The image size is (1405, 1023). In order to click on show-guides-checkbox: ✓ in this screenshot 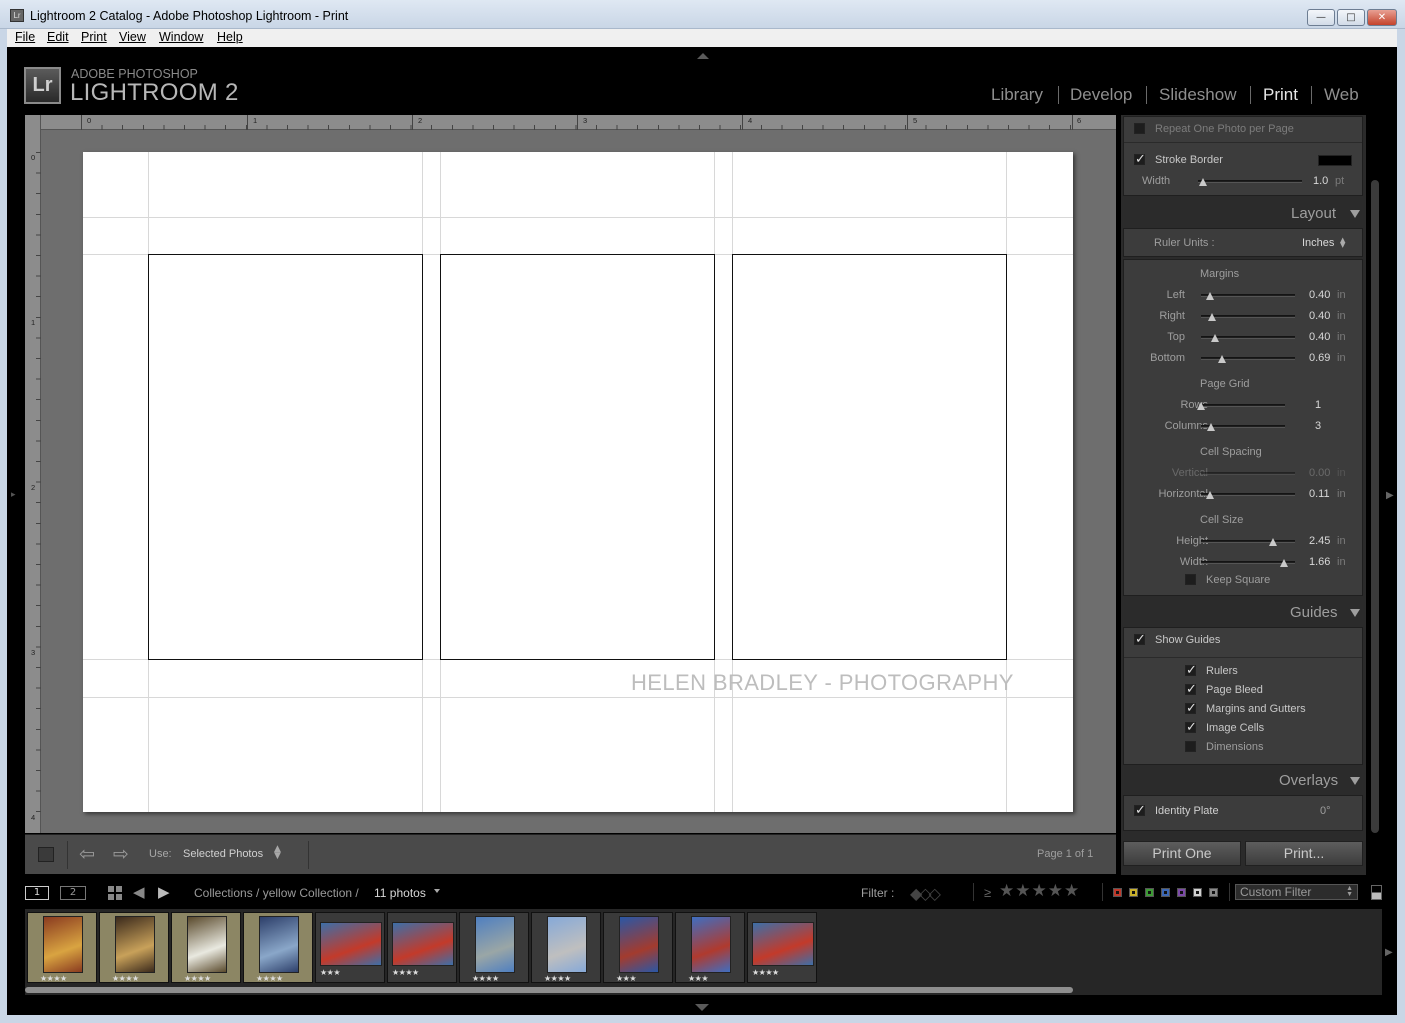, I will do `click(1140, 639)`.